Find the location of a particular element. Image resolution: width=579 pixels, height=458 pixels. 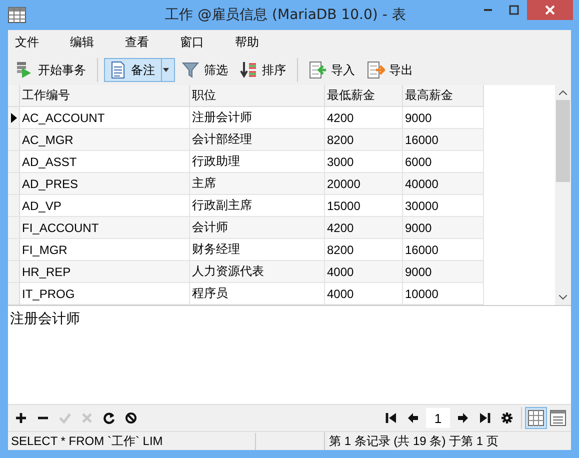

table-cell: 16000 is located at coordinates (443, 140).